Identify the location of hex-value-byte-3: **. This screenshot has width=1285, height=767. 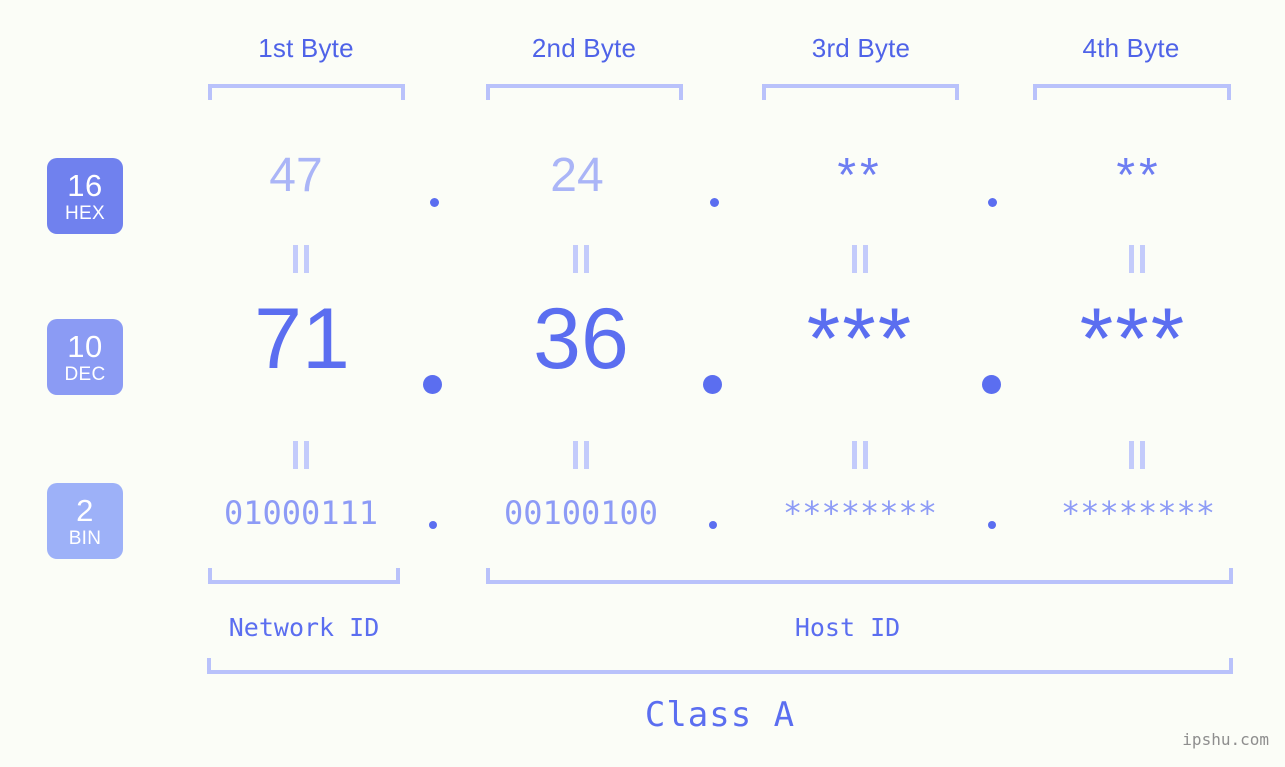
(860, 175).